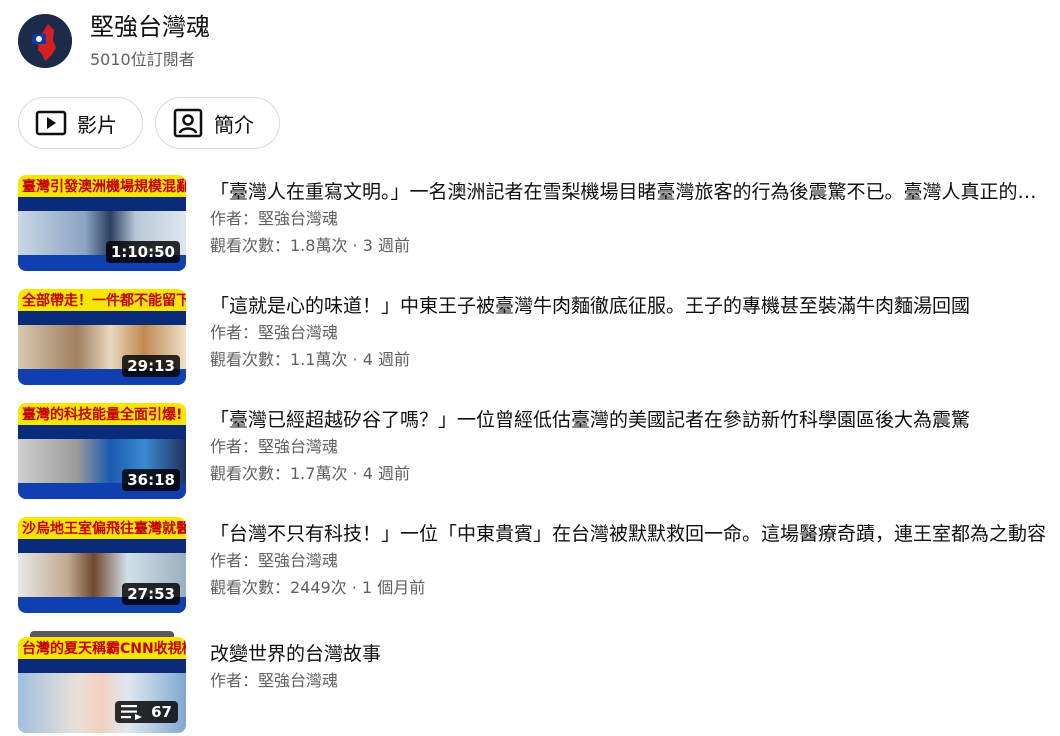 This screenshot has height=736, width=1060. Describe the element at coordinates (188, 123) in the screenshot. I see `profile-icon` at that location.